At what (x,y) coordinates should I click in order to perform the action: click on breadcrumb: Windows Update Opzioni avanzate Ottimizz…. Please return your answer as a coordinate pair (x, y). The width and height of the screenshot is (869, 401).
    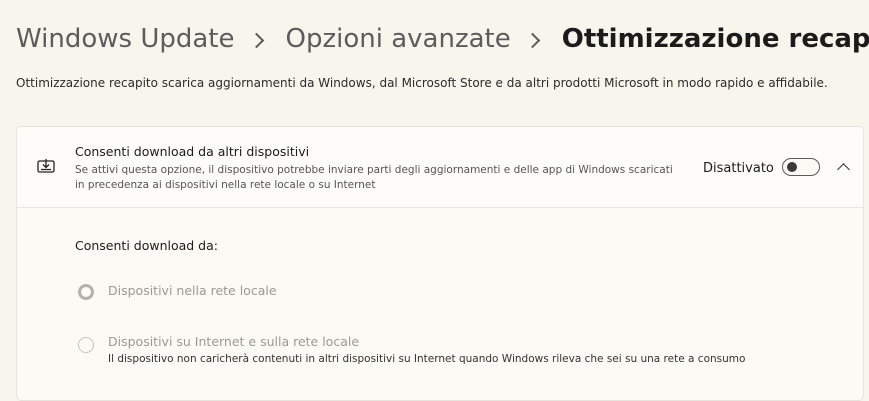
    Looking at the image, I should click on (442, 39).